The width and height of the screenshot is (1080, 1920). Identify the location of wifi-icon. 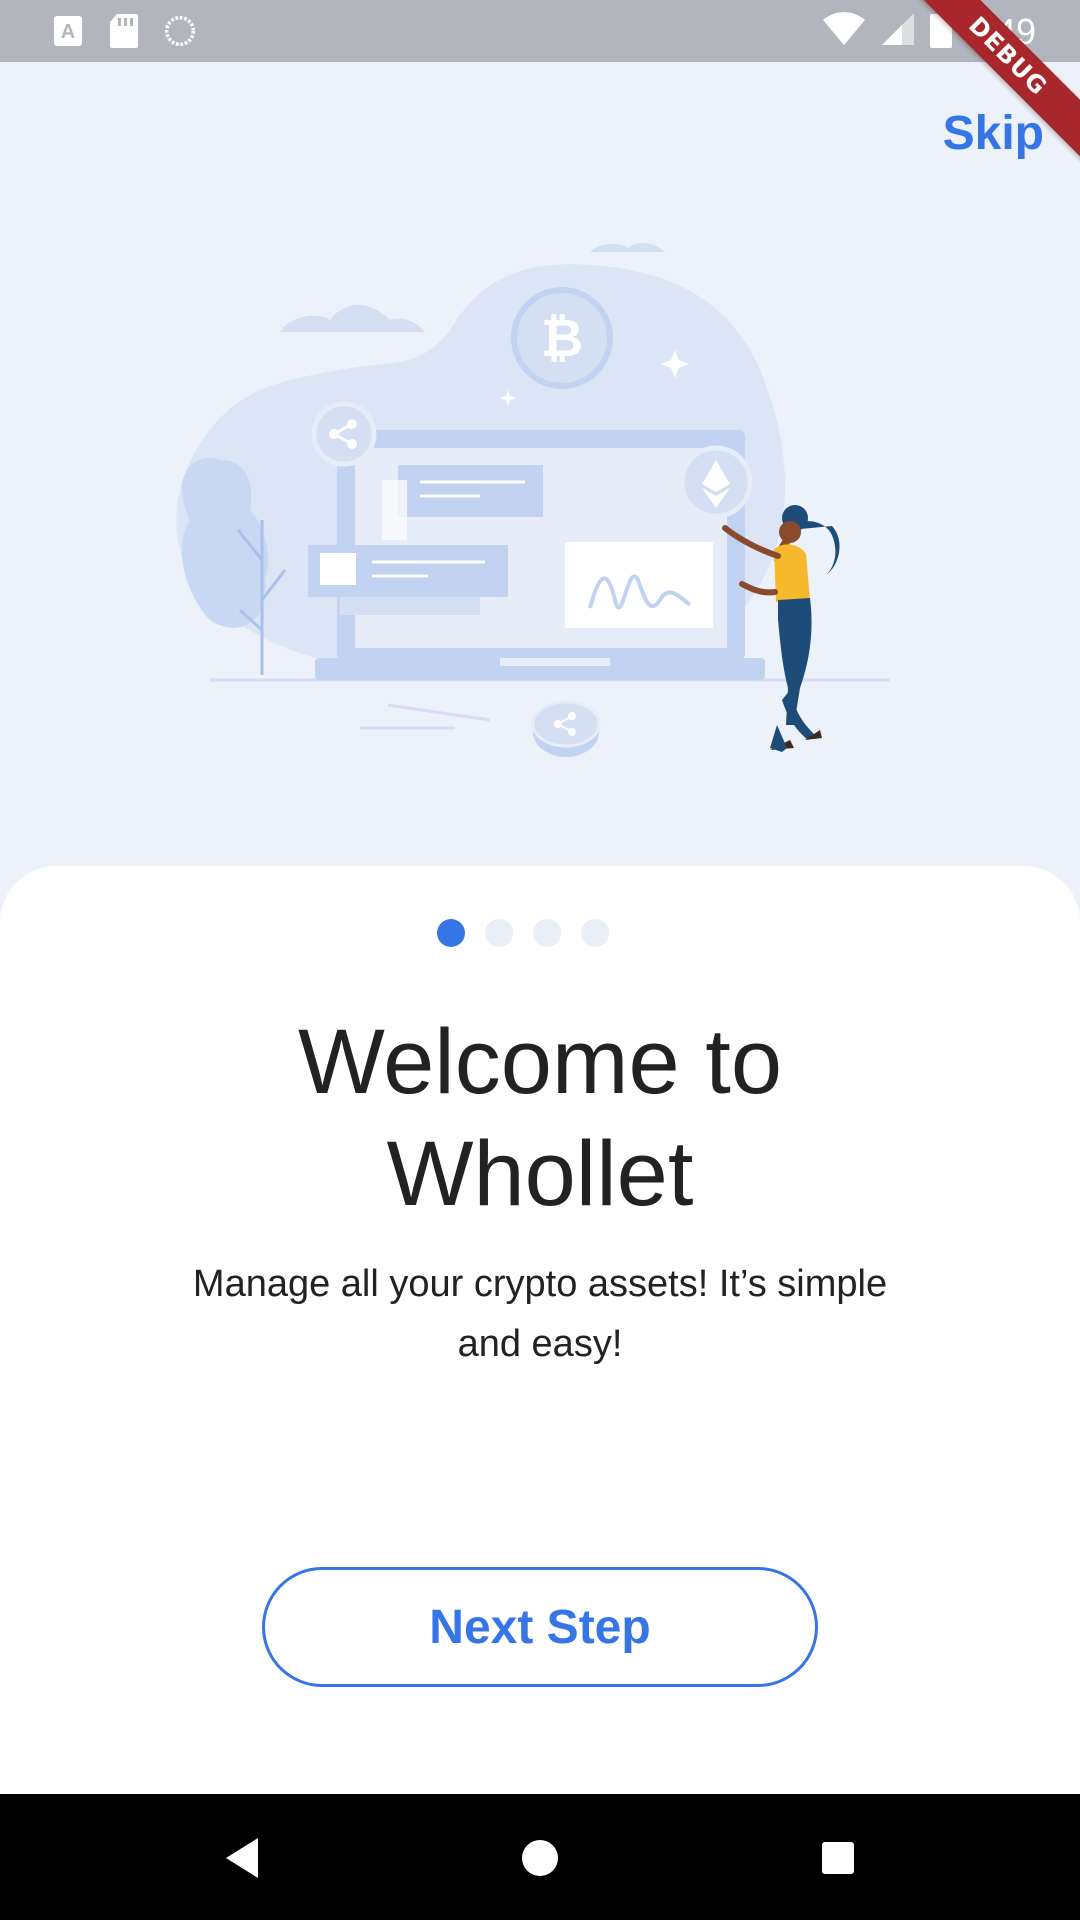
(844, 31).